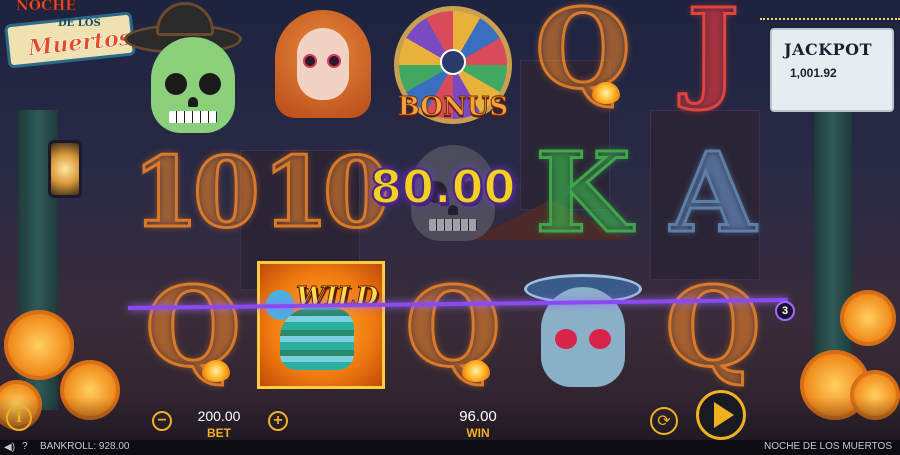 The width and height of the screenshot is (900, 455). Describe the element at coordinates (65, 257) in the screenshot. I see `left-pillar` at that location.